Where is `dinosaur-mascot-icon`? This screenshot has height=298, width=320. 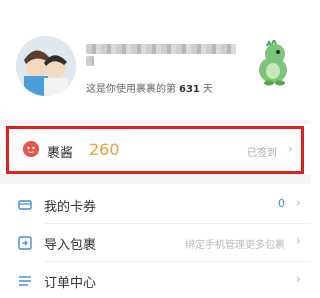 dinosaur-mascot-icon is located at coordinates (274, 61).